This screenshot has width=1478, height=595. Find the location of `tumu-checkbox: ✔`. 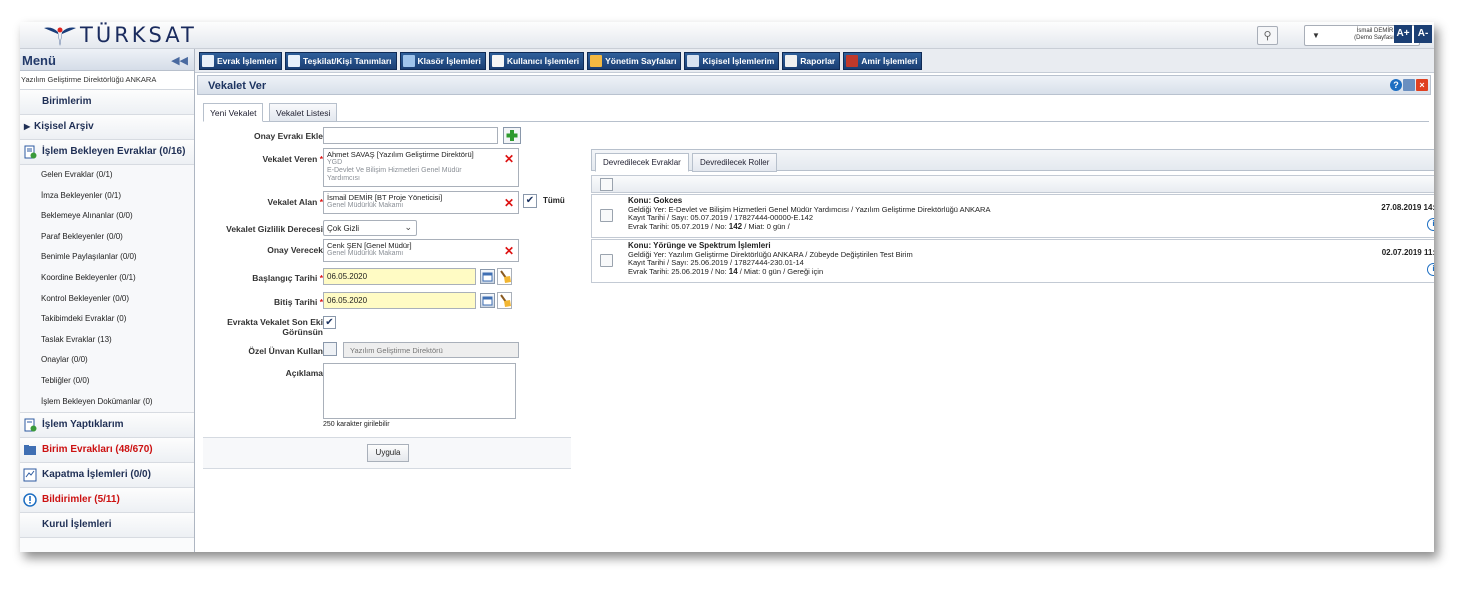

tumu-checkbox: ✔ is located at coordinates (530, 201).